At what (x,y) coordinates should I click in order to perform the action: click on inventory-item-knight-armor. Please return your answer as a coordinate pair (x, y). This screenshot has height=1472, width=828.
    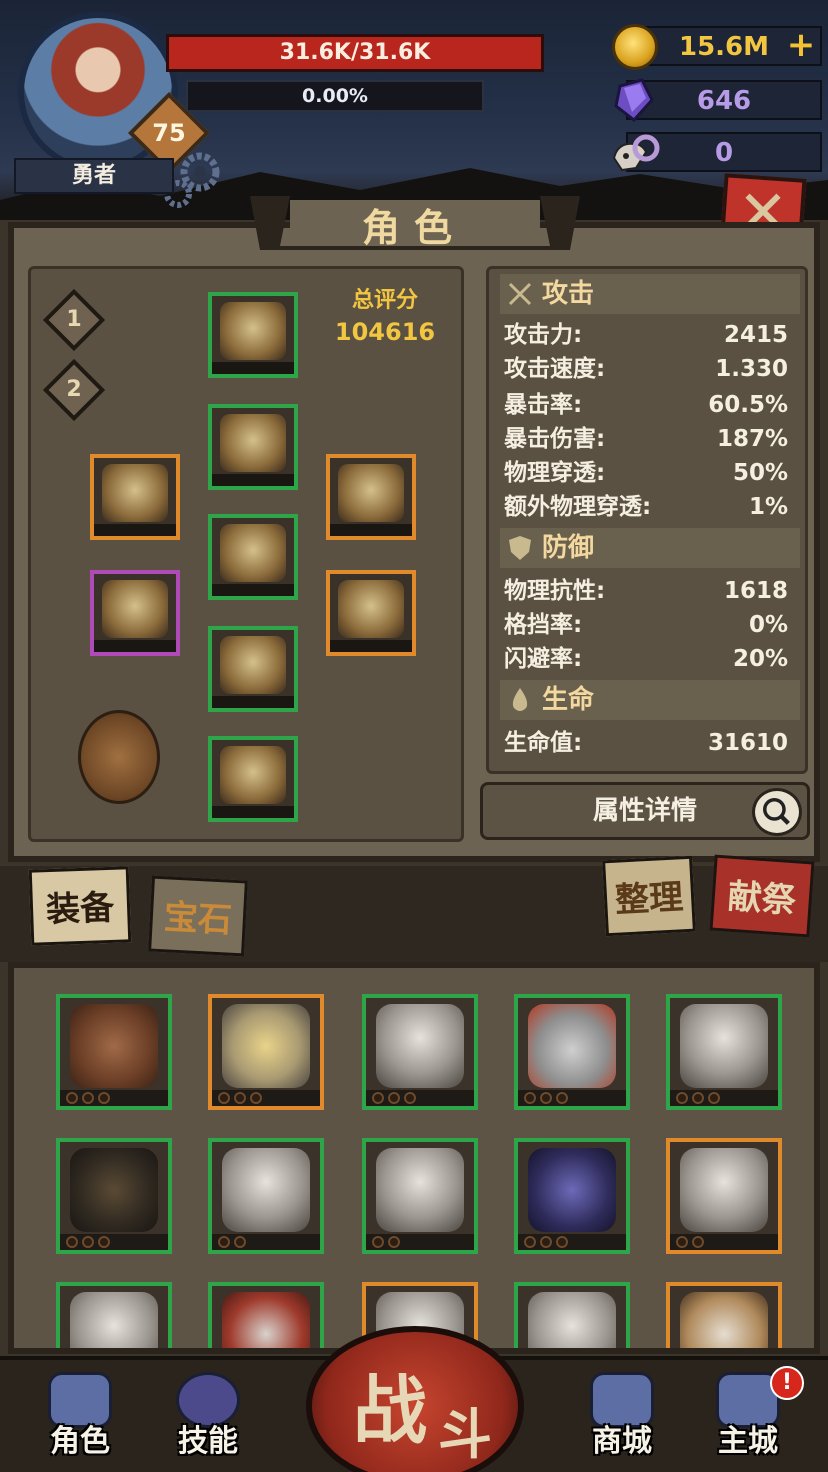
    Looking at the image, I should click on (724, 1196).